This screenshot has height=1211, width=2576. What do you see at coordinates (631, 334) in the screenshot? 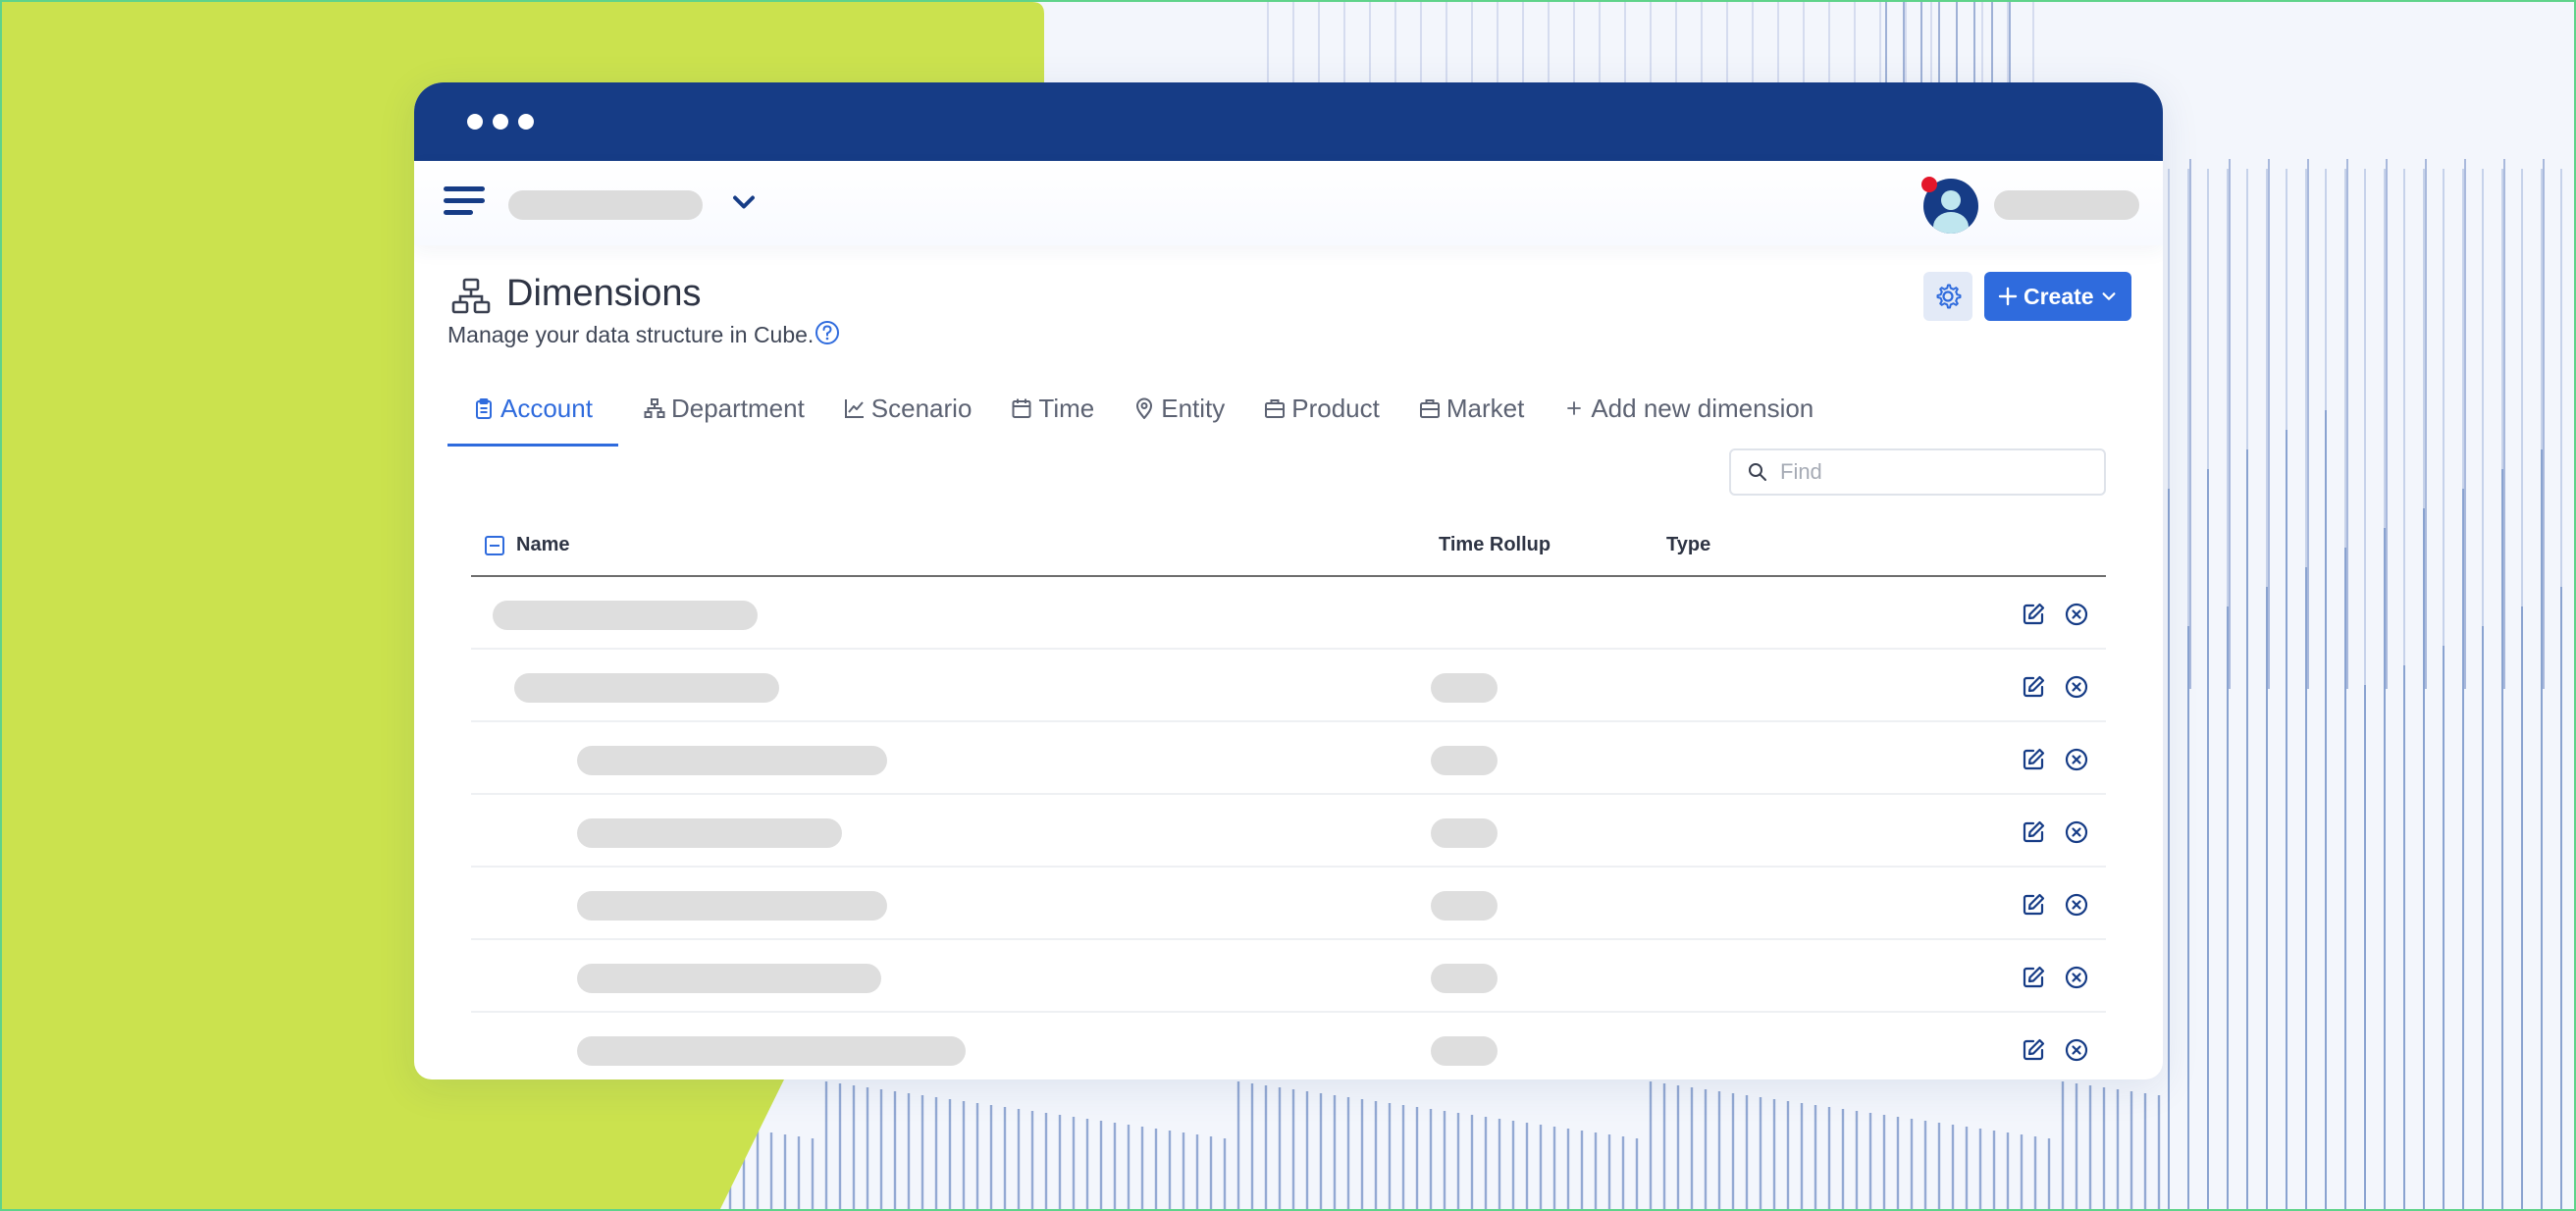
I see `page-subtitle: Manage your data structure in Cube.` at bounding box center [631, 334].